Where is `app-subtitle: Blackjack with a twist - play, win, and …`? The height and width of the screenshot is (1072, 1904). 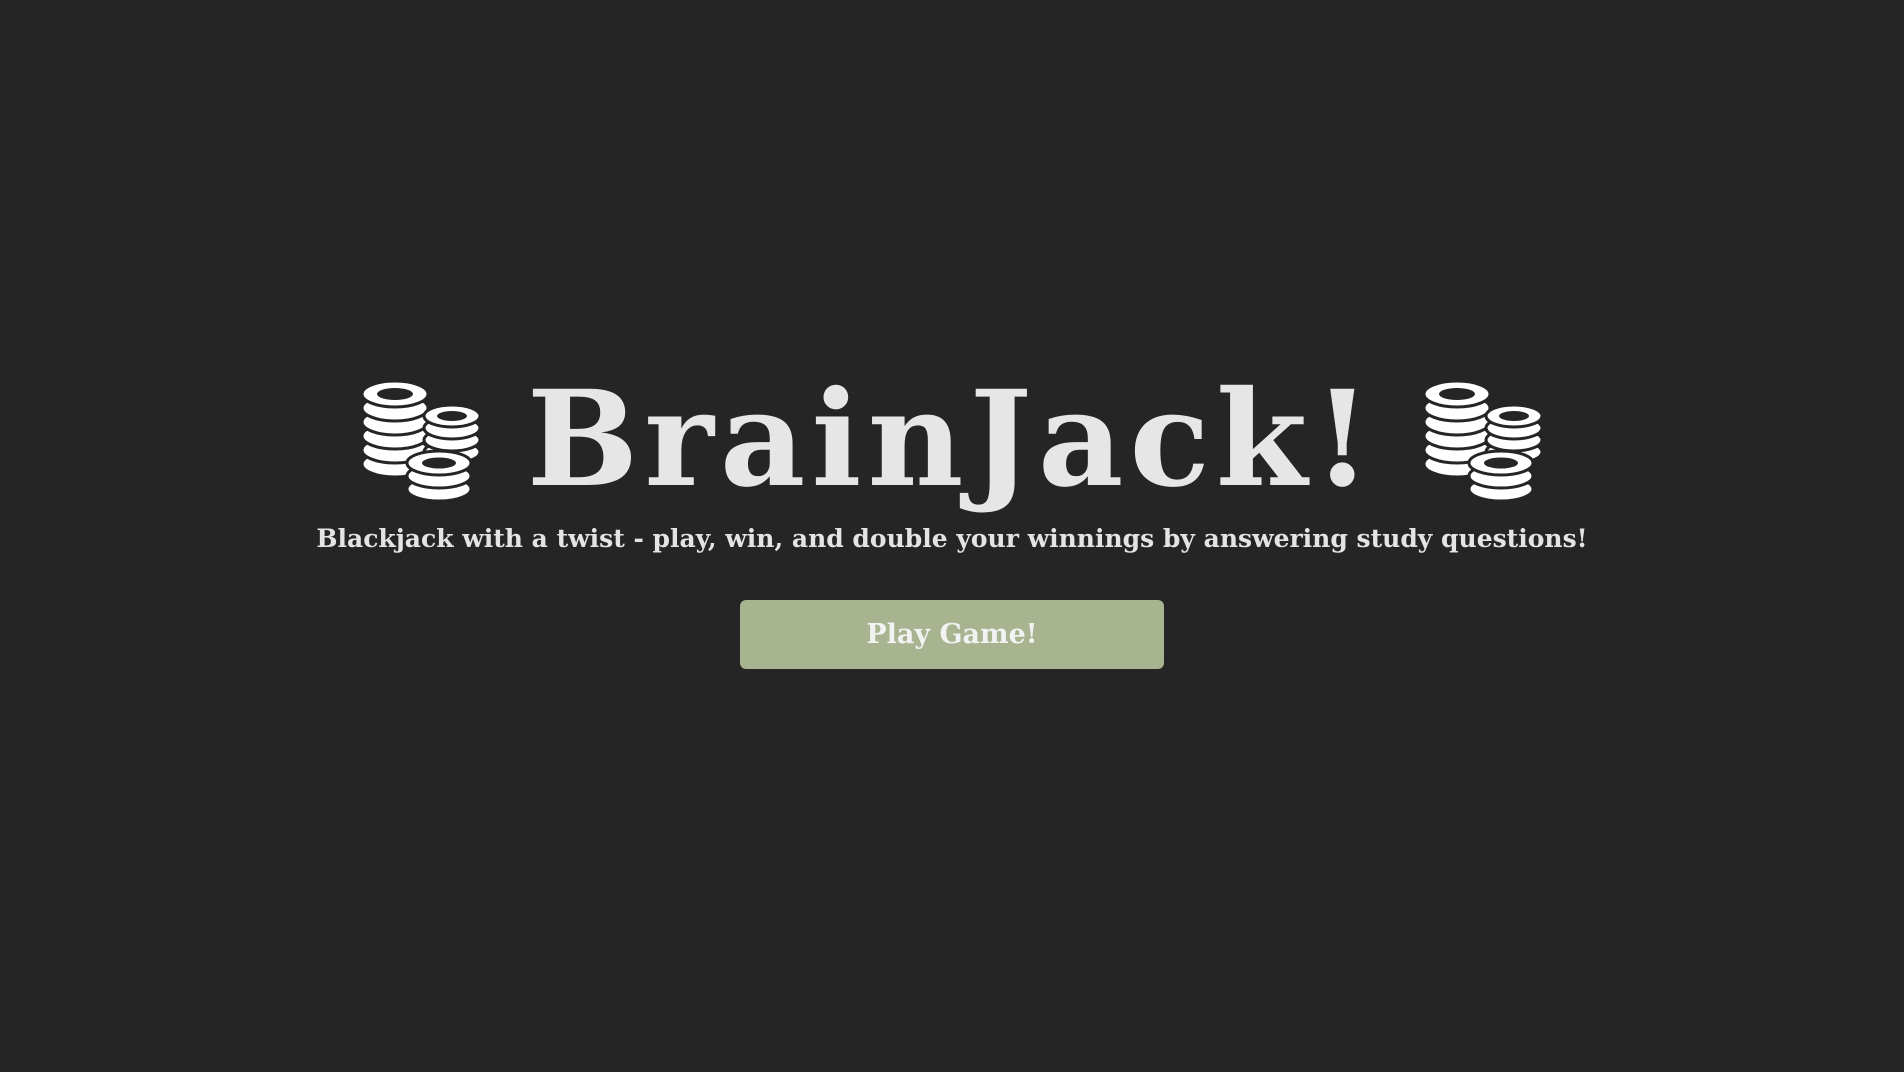 app-subtitle: Blackjack with a twist - play, win, and … is located at coordinates (952, 538).